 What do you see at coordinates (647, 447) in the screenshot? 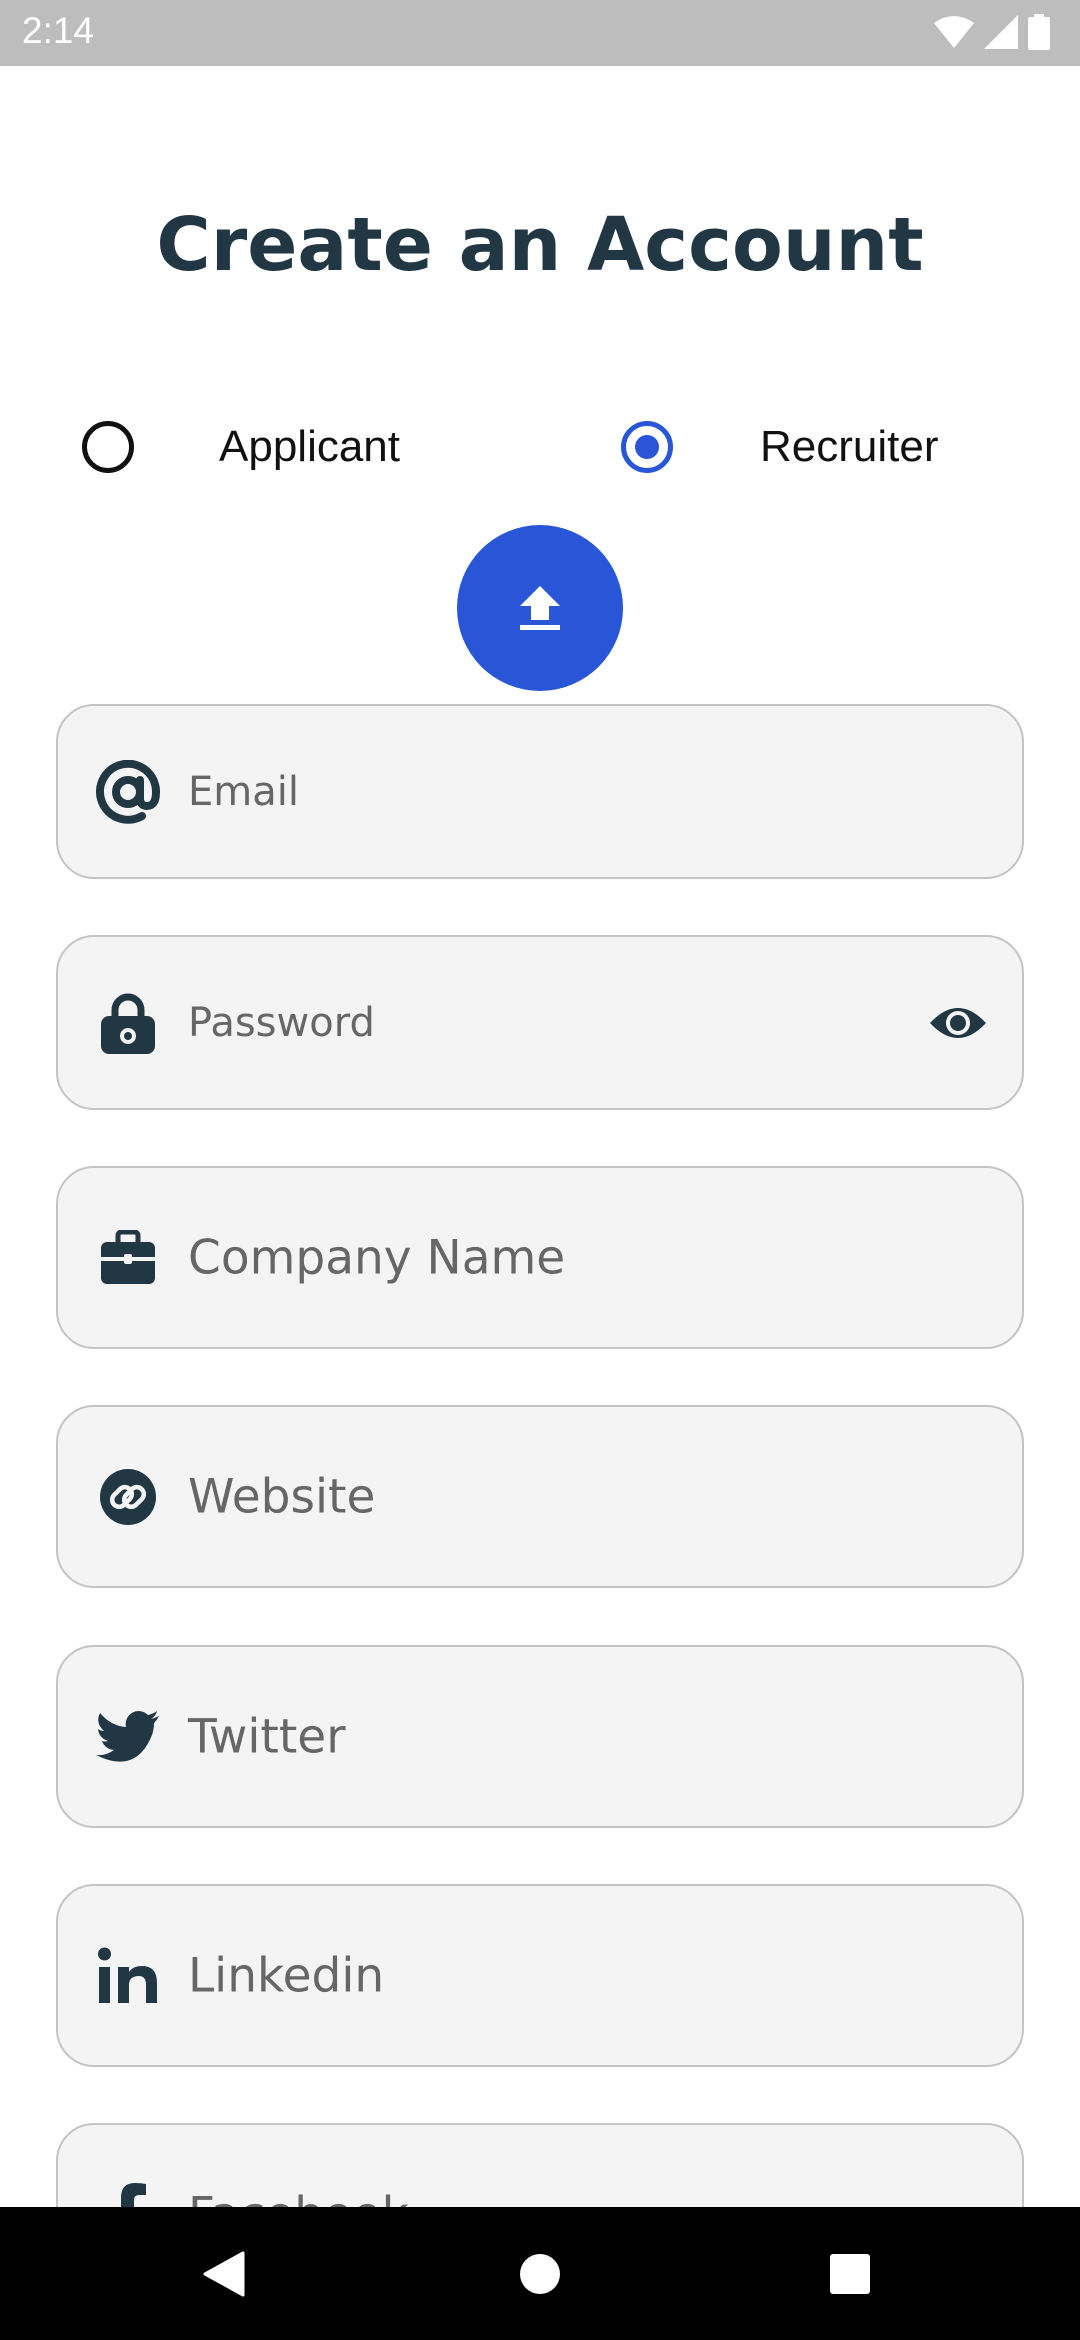
I see `recruiter-radio` at bounding box center [647, 447].